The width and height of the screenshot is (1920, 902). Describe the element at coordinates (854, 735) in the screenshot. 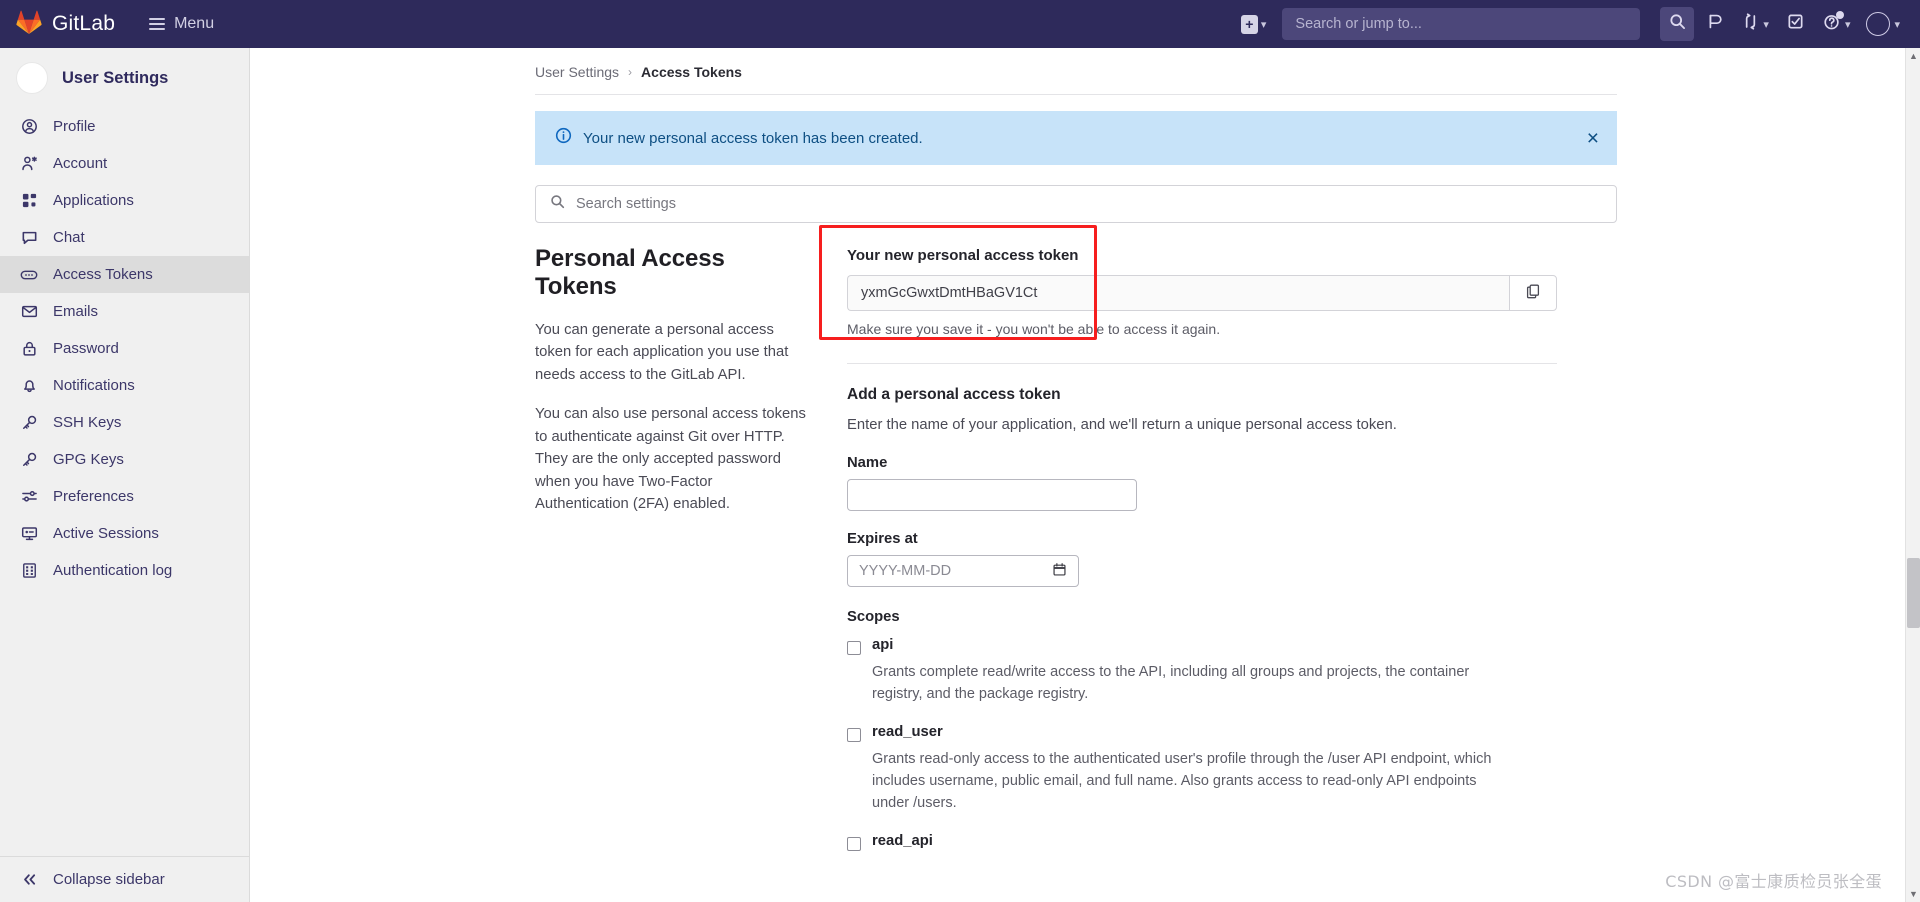

I see `scope-checkbox-read-user` at that location.